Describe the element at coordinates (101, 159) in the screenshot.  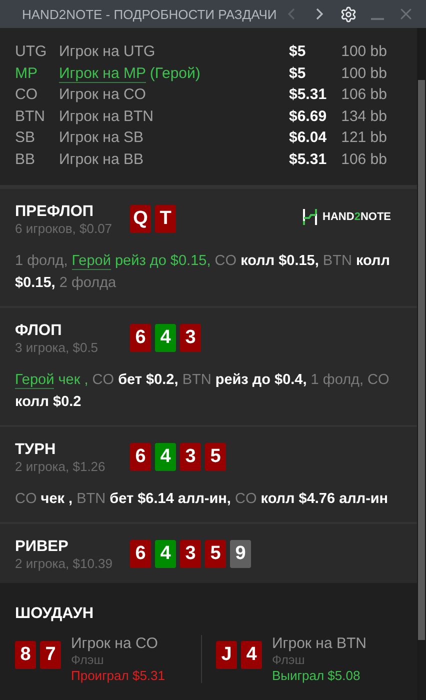
I see `player-name: Игрок на BB` at that location.